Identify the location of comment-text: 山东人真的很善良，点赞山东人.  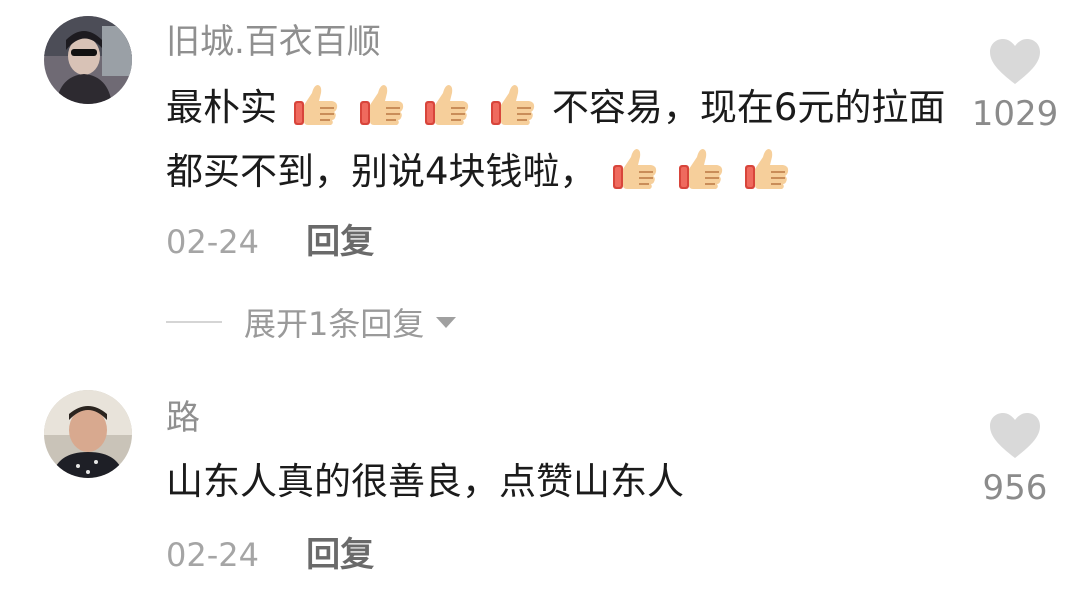
(561, 482).